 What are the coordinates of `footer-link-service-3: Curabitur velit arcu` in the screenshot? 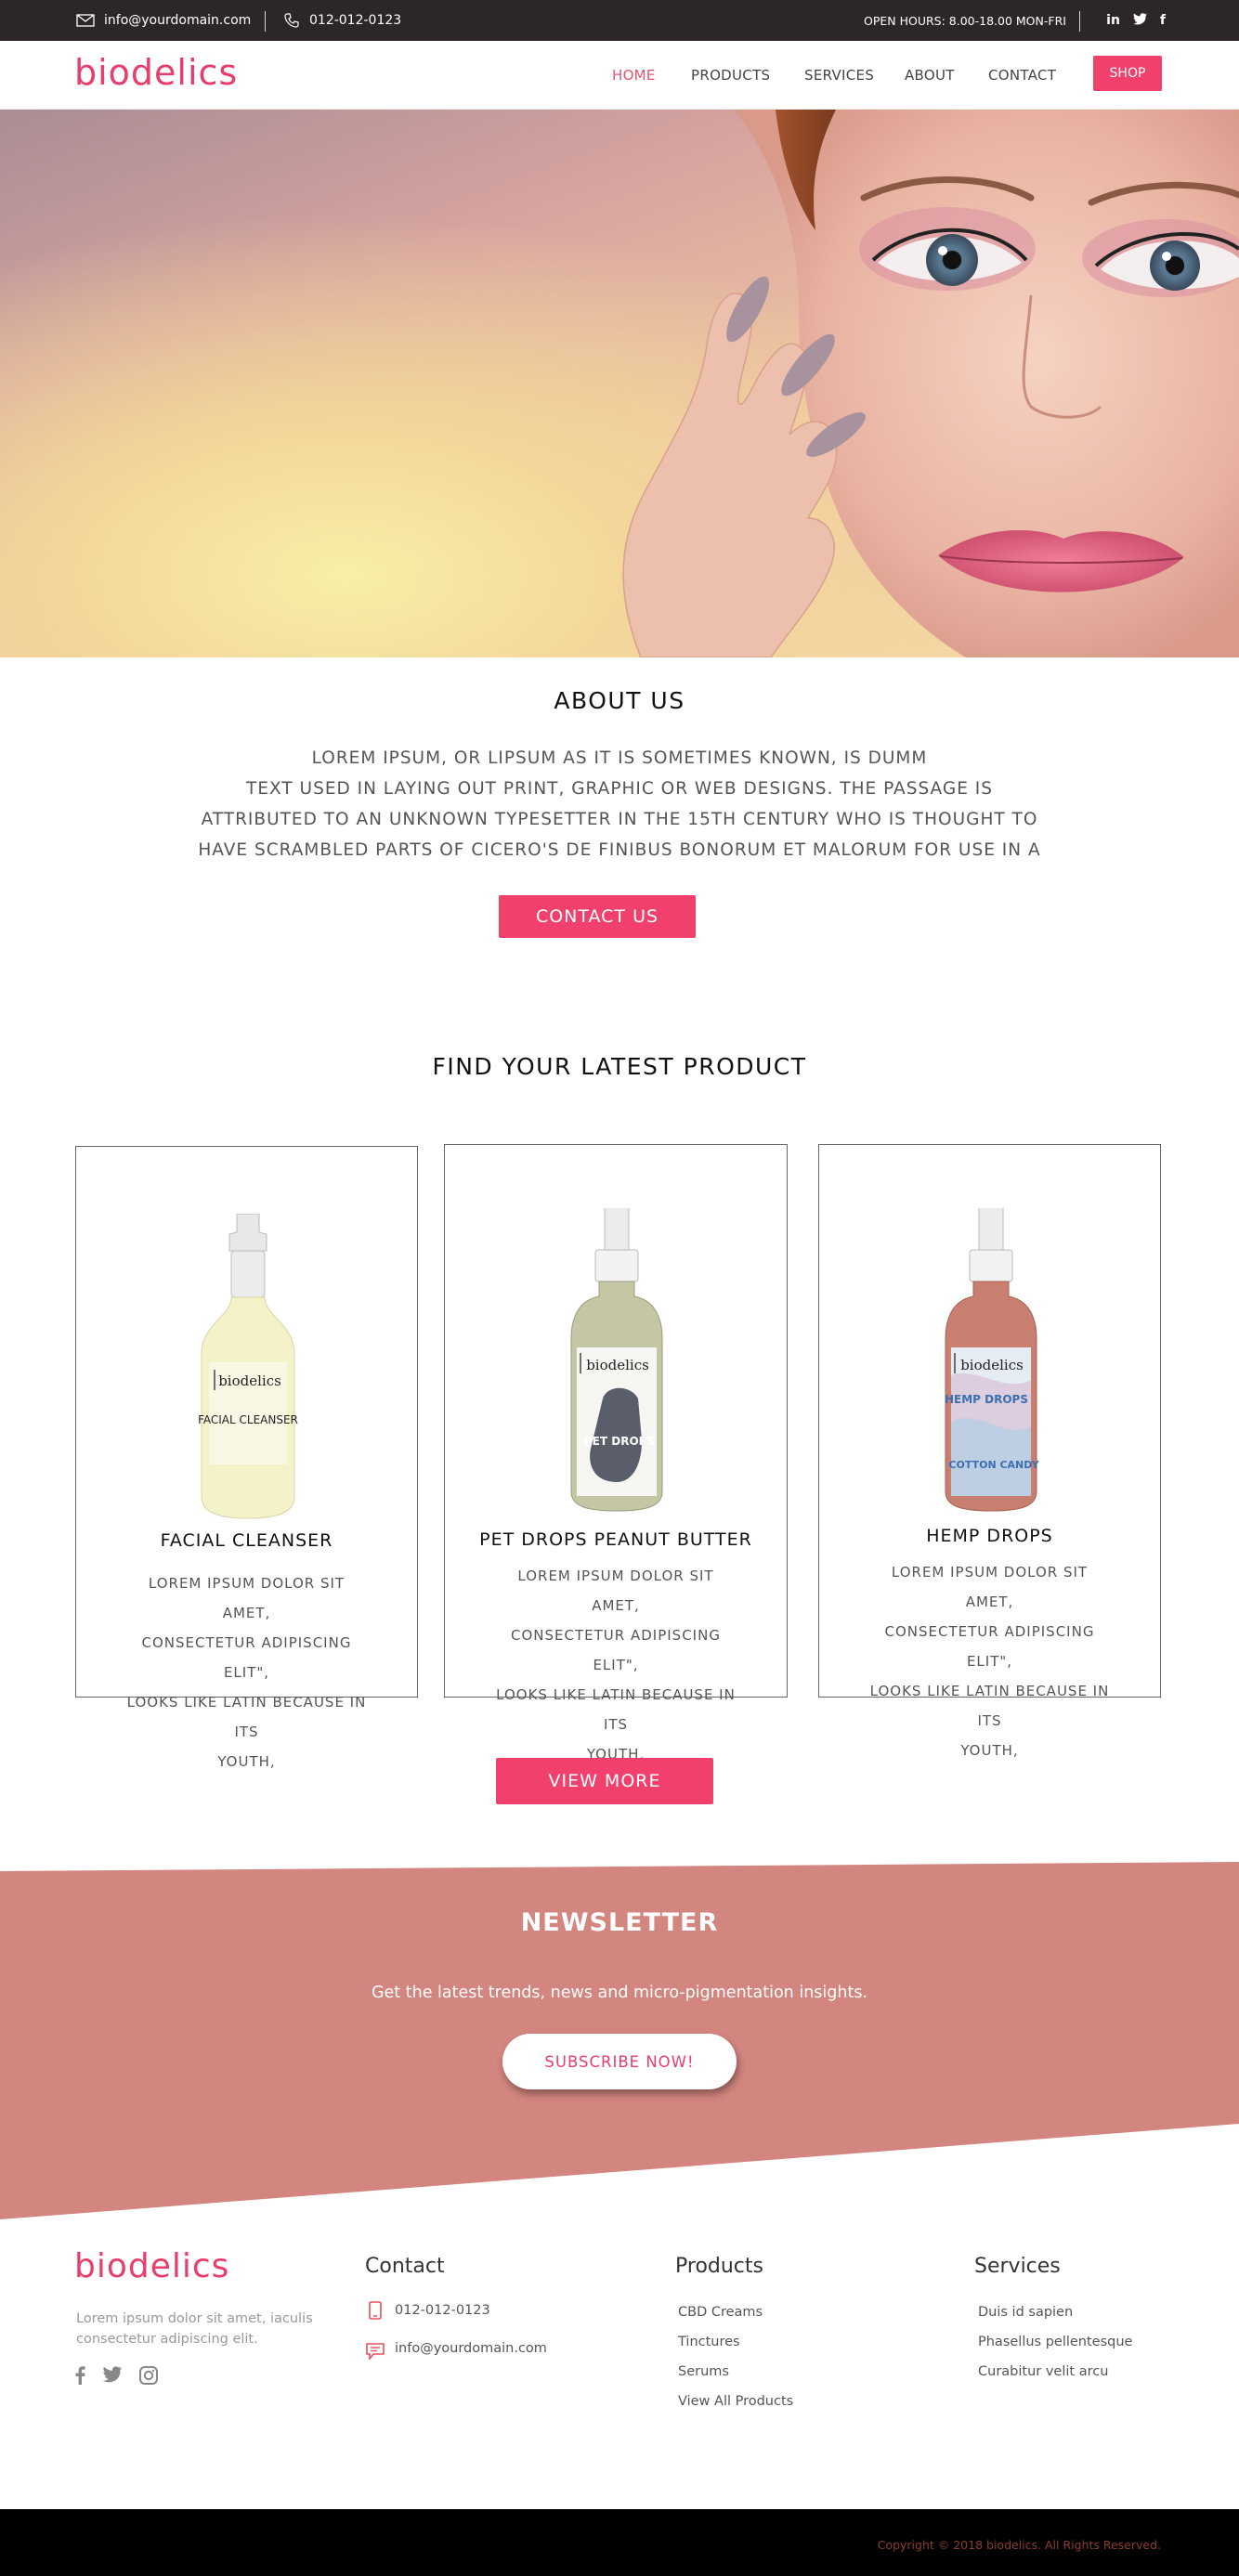 It's located at (1043, 2372).